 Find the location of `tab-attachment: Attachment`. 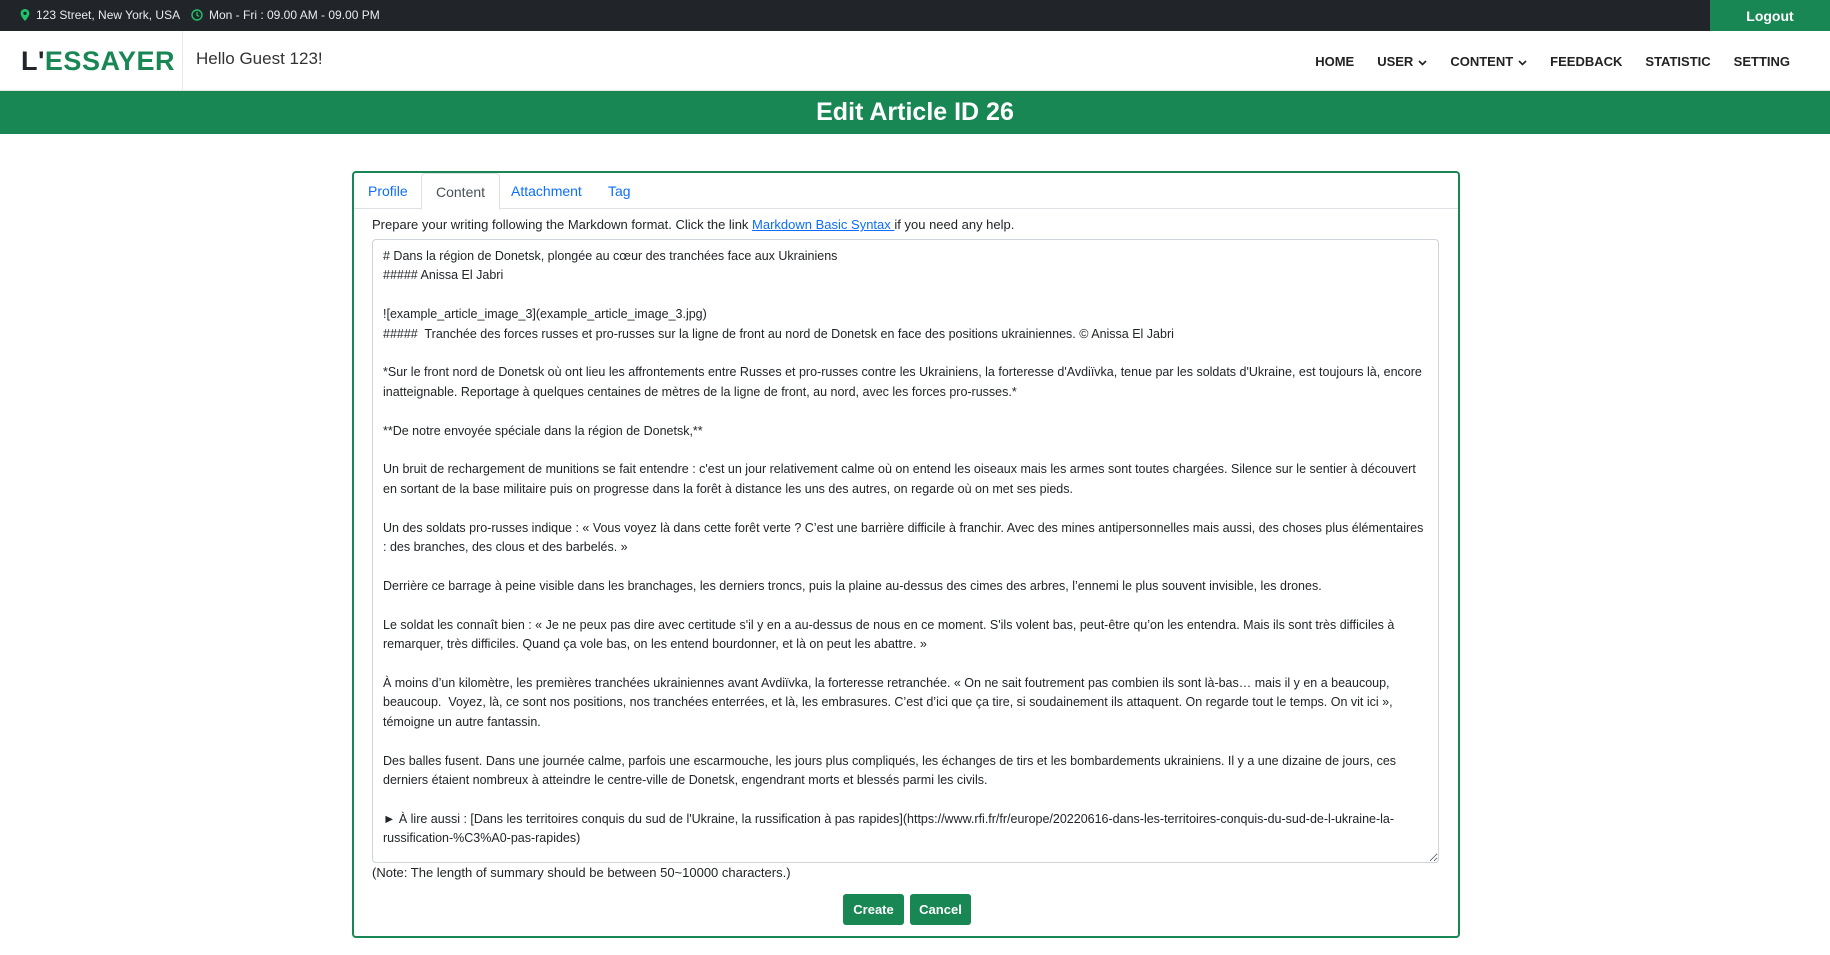

tab-attachment: Attachment is located at coordinates (546, 191).